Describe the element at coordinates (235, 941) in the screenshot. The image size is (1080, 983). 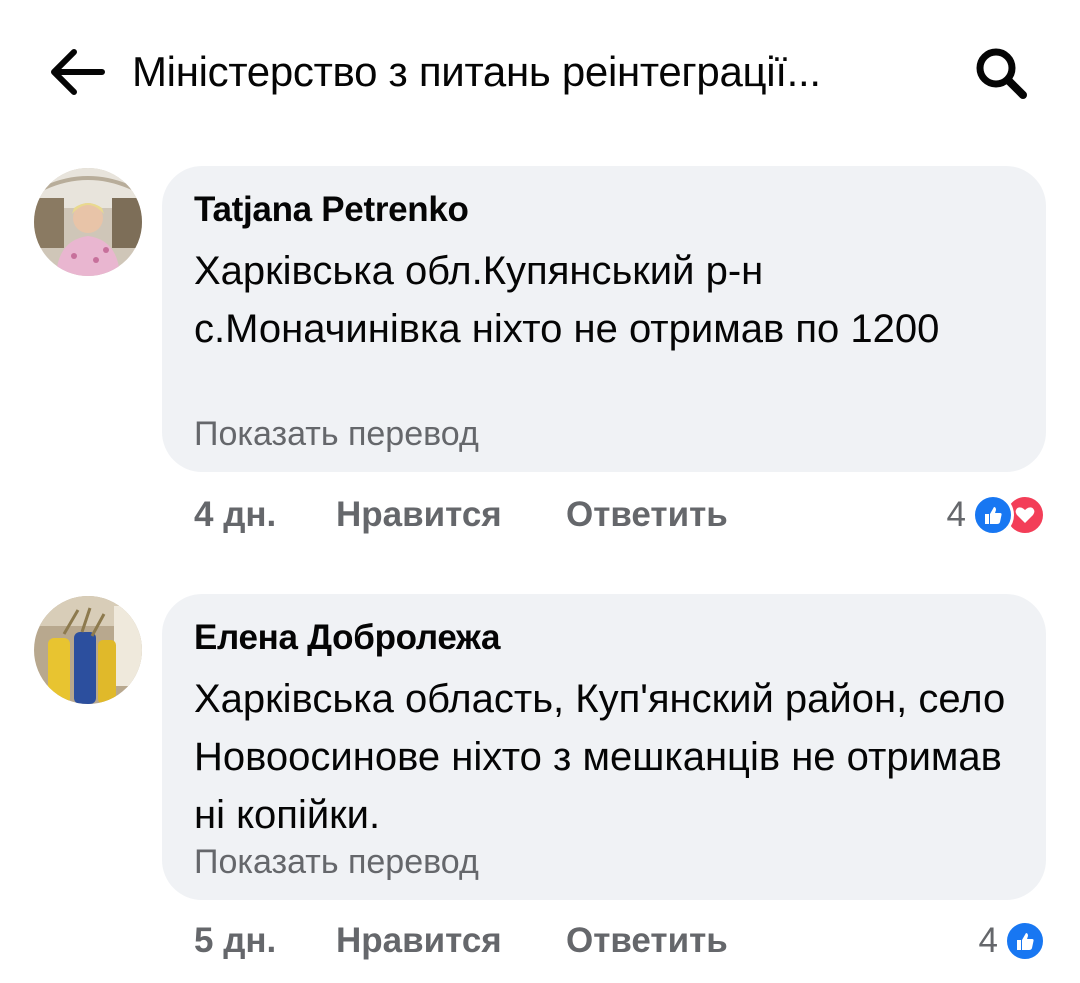
I see `comment-timestamp: 5 дн.` at that location.